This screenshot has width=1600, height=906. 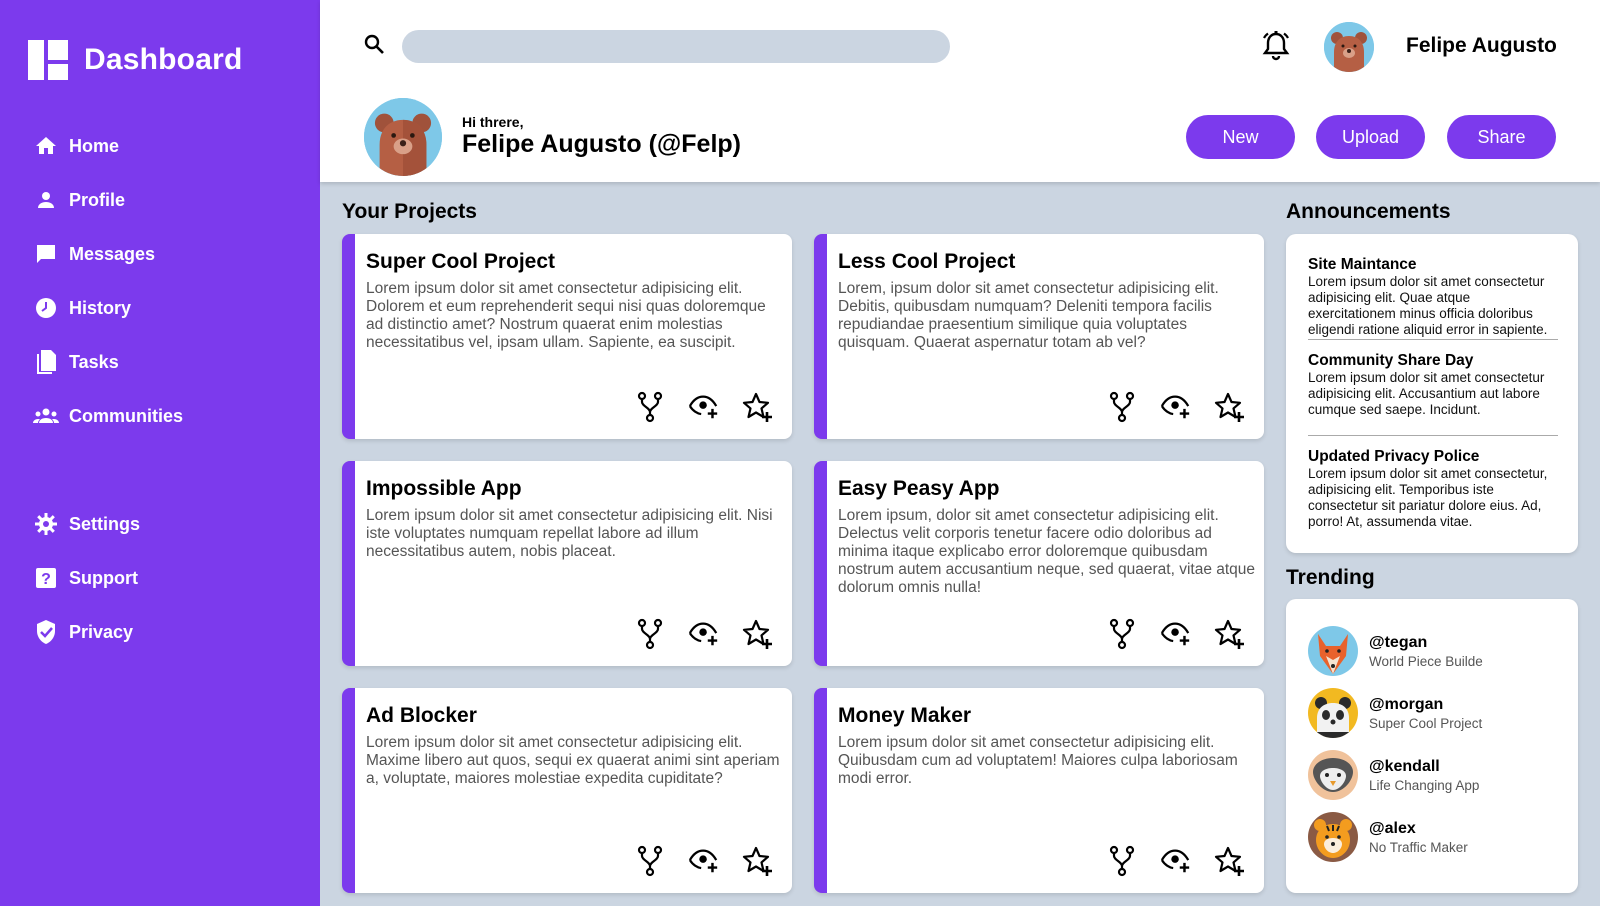 I want to click on avatar, so click(x=1349, y=47).